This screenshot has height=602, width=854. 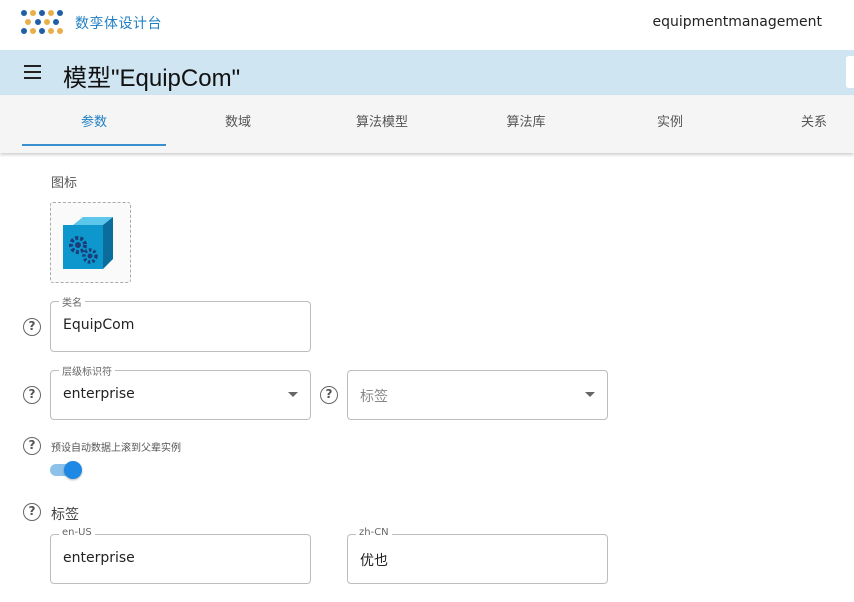 What do you see at coordinates (374, 561) in the screenshot?
I see `tag-zh-cn-value: 优也` at bounding box center [374, 561].